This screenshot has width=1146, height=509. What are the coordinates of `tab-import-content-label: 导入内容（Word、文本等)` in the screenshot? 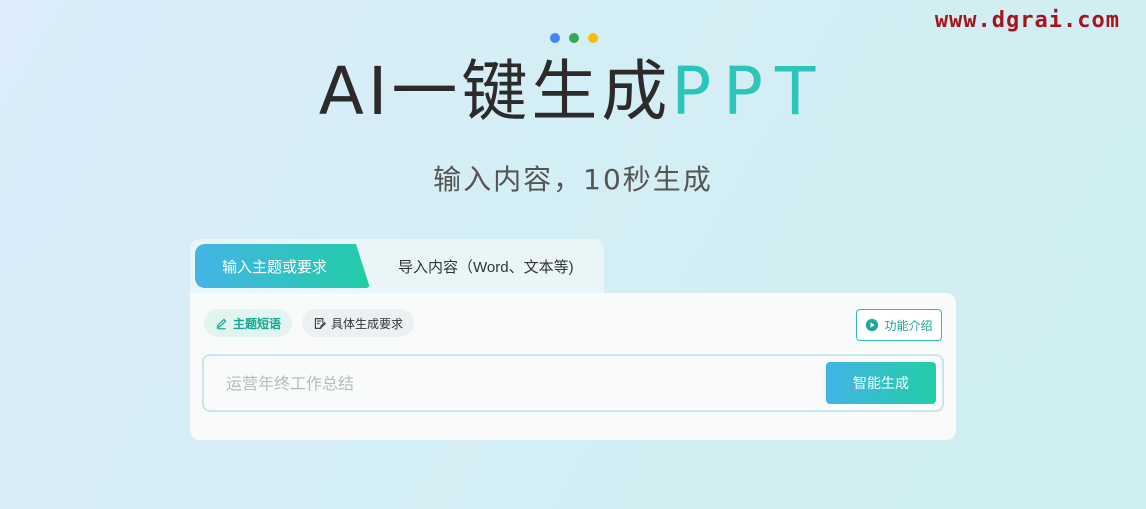 It's located at (486, 267).